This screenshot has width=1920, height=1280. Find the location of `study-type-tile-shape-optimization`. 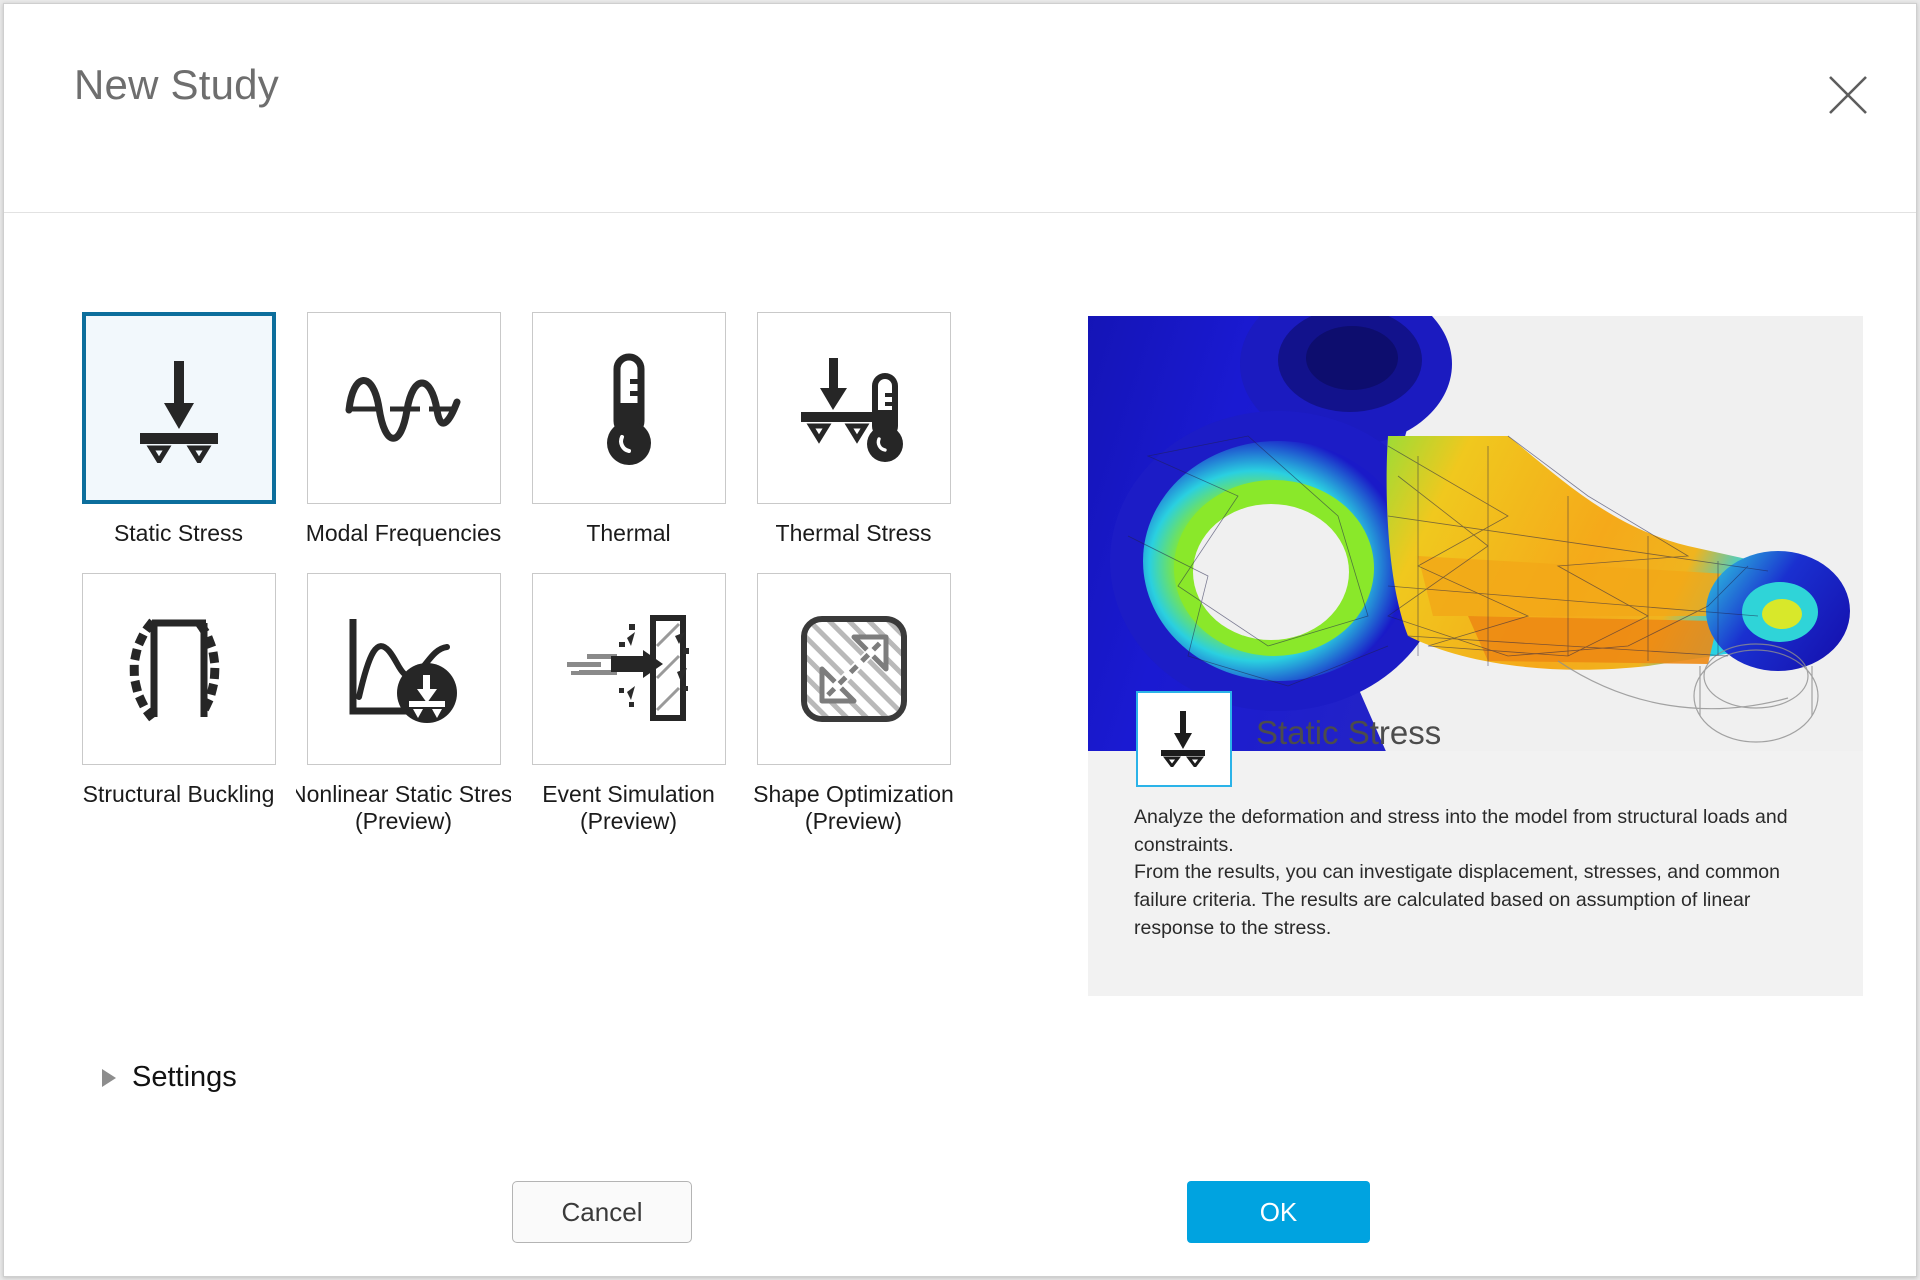

study-type-tile-shape-optimization is located at coordinates (853, 669).